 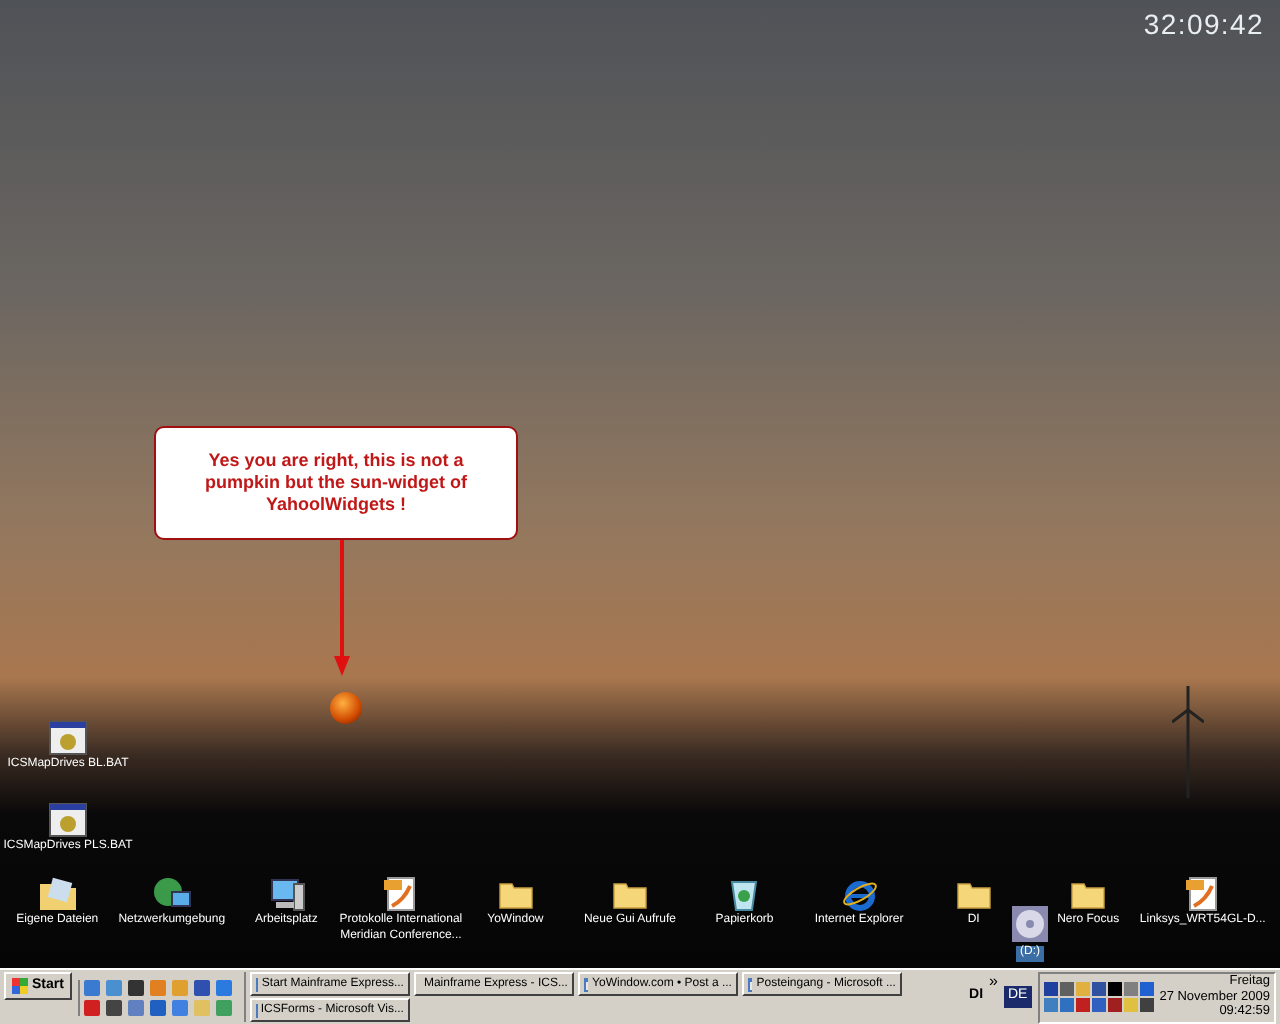 I want to click on clock-widget: 32:09:42, so click(x=1203, y=25).